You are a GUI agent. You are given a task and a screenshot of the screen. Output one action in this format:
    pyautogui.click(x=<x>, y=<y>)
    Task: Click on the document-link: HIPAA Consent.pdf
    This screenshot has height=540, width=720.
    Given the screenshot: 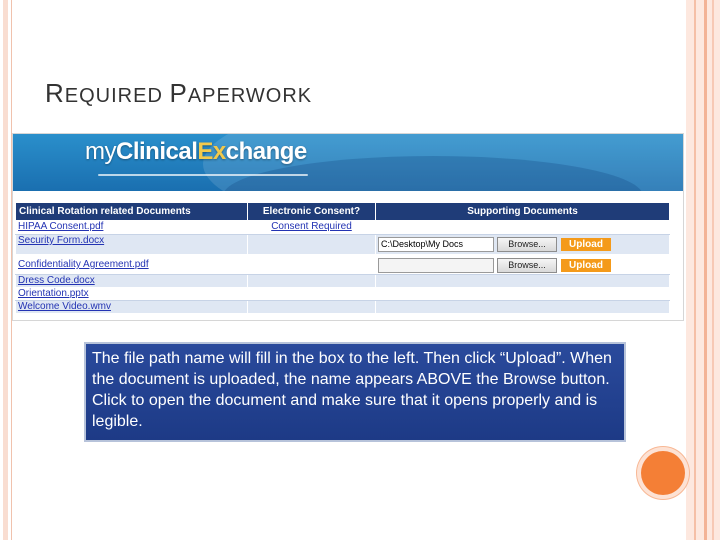 What is the action you would take?
    pyautogui.click(x=60, y=226)
    